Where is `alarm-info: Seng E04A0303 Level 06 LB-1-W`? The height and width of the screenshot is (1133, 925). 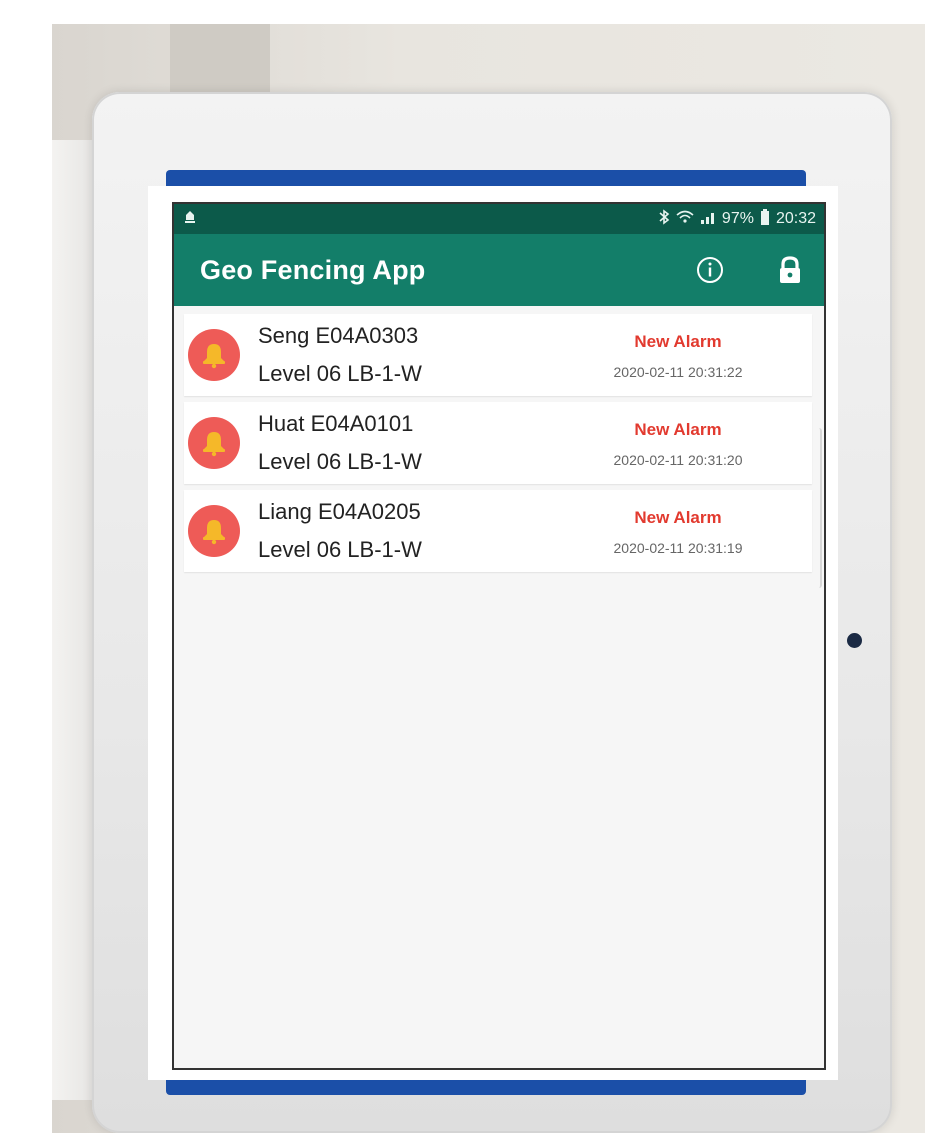 alarm-info: Seng E04A0303 Level 06 LB-1-W is located at coordinates (340, 355).